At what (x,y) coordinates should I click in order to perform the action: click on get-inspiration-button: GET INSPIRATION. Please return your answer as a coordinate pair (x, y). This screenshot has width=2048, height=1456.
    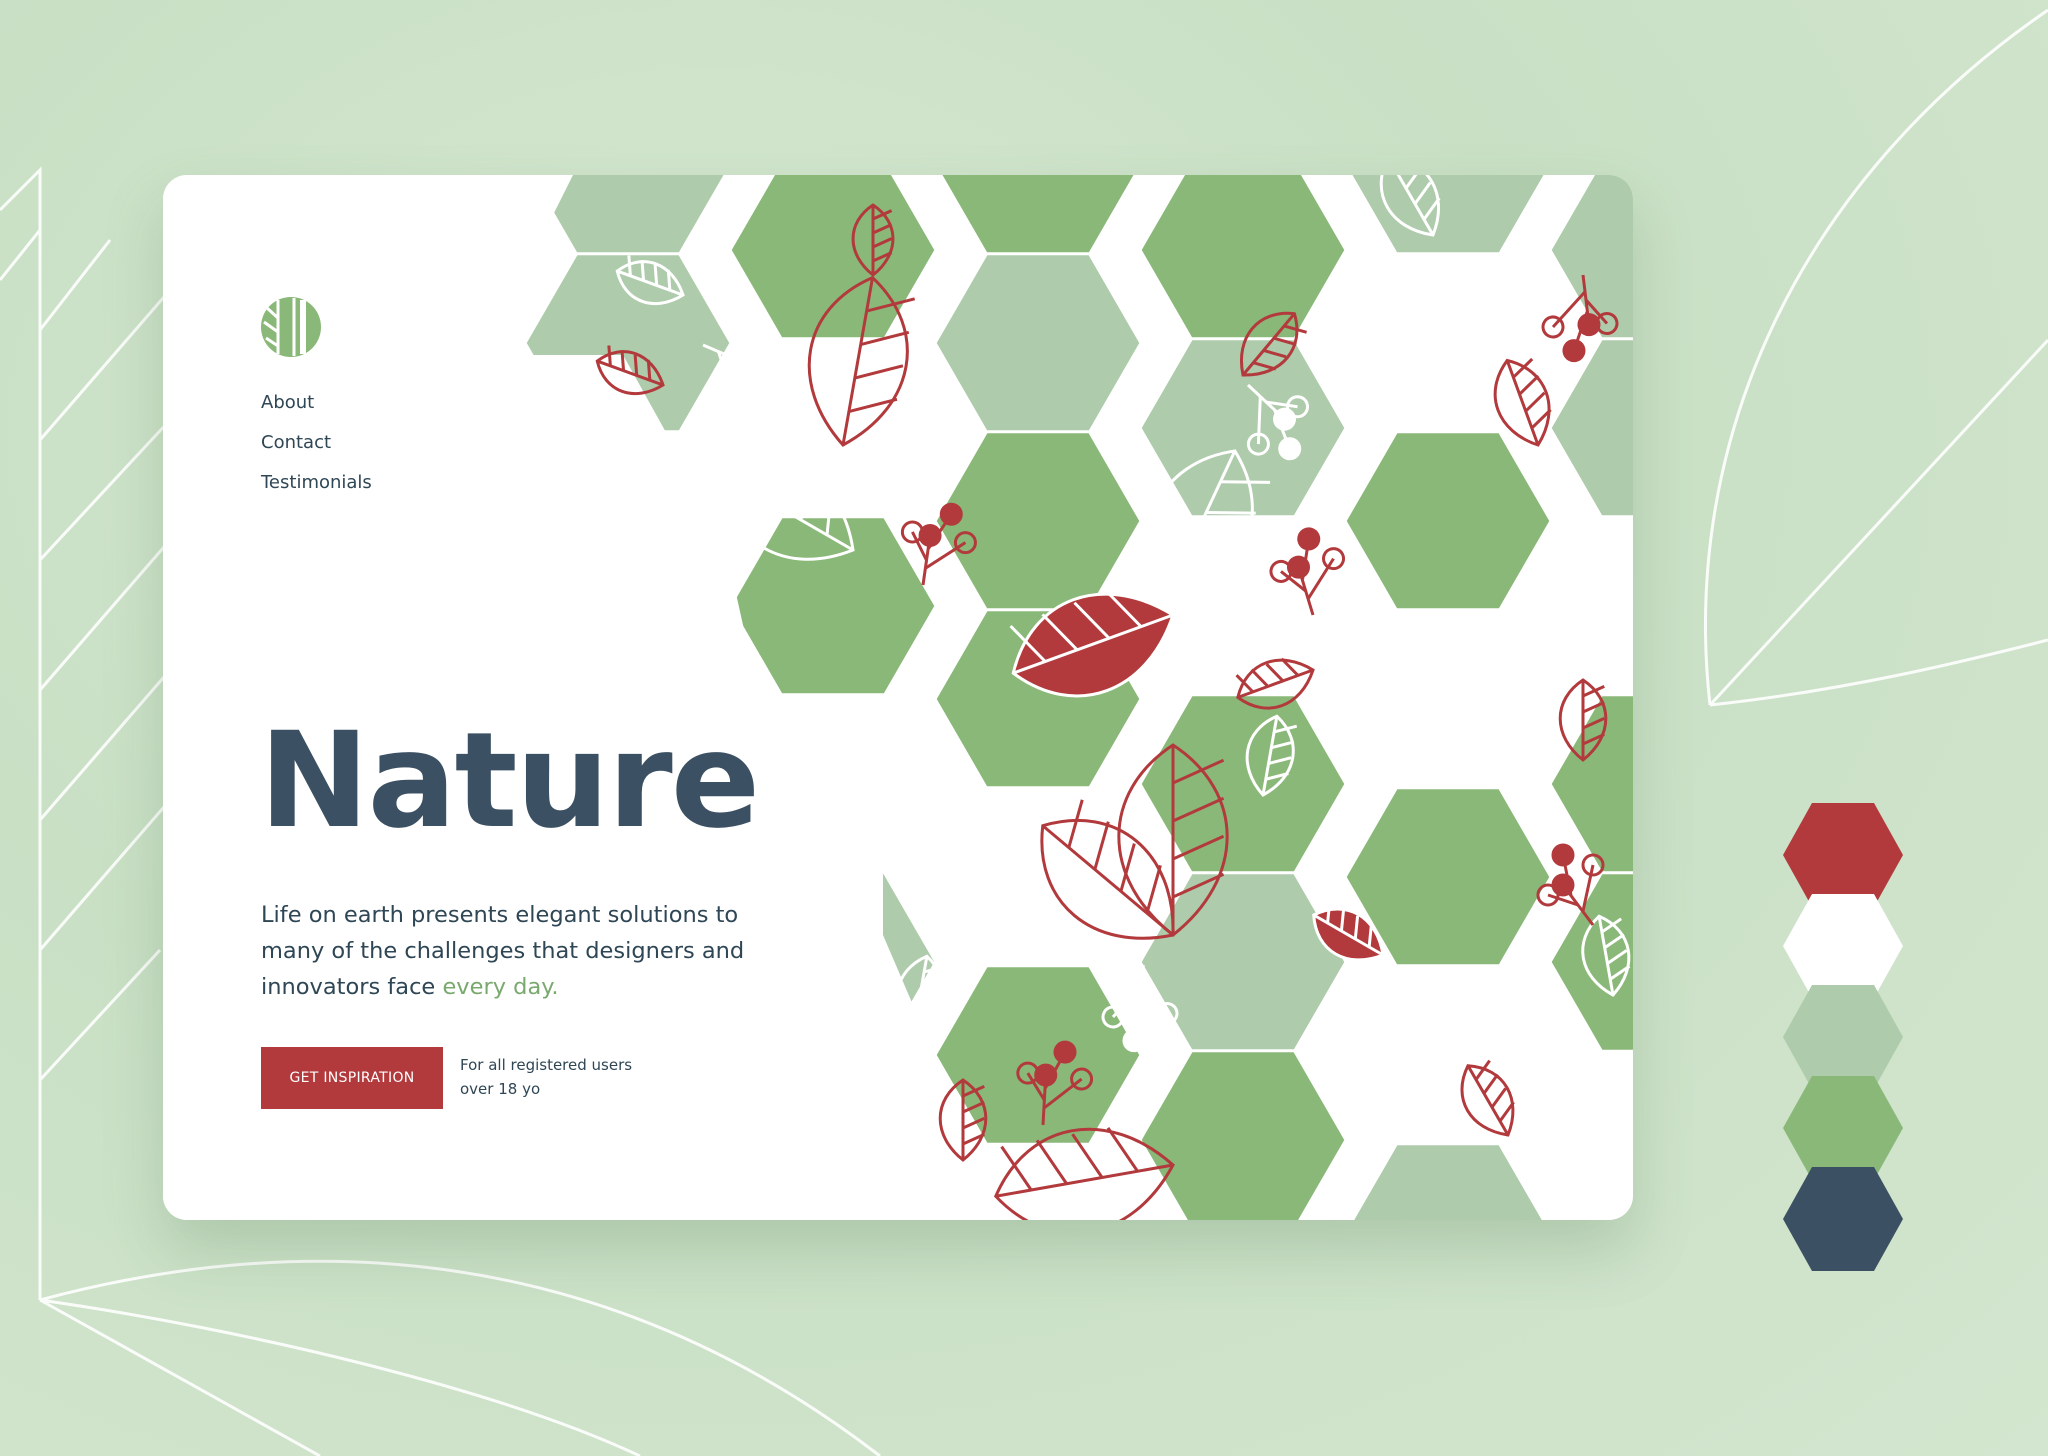
    Looking at the image, I should click on (352, 1078).